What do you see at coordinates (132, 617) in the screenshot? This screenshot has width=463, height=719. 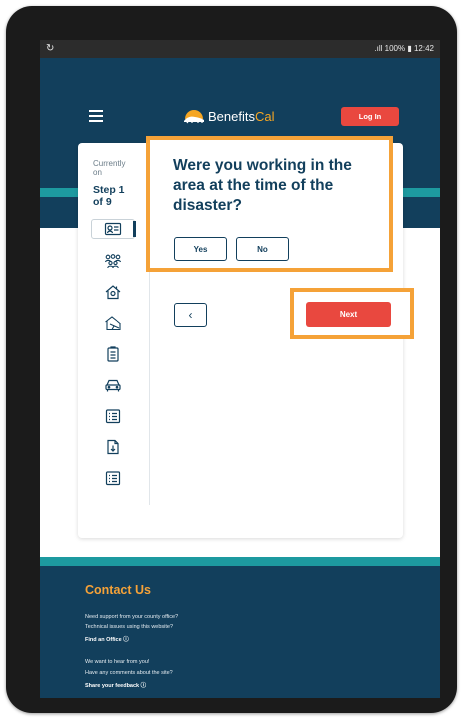 I see `footer-support-text: Need support from your county office?` at bounding box center [132, 617].